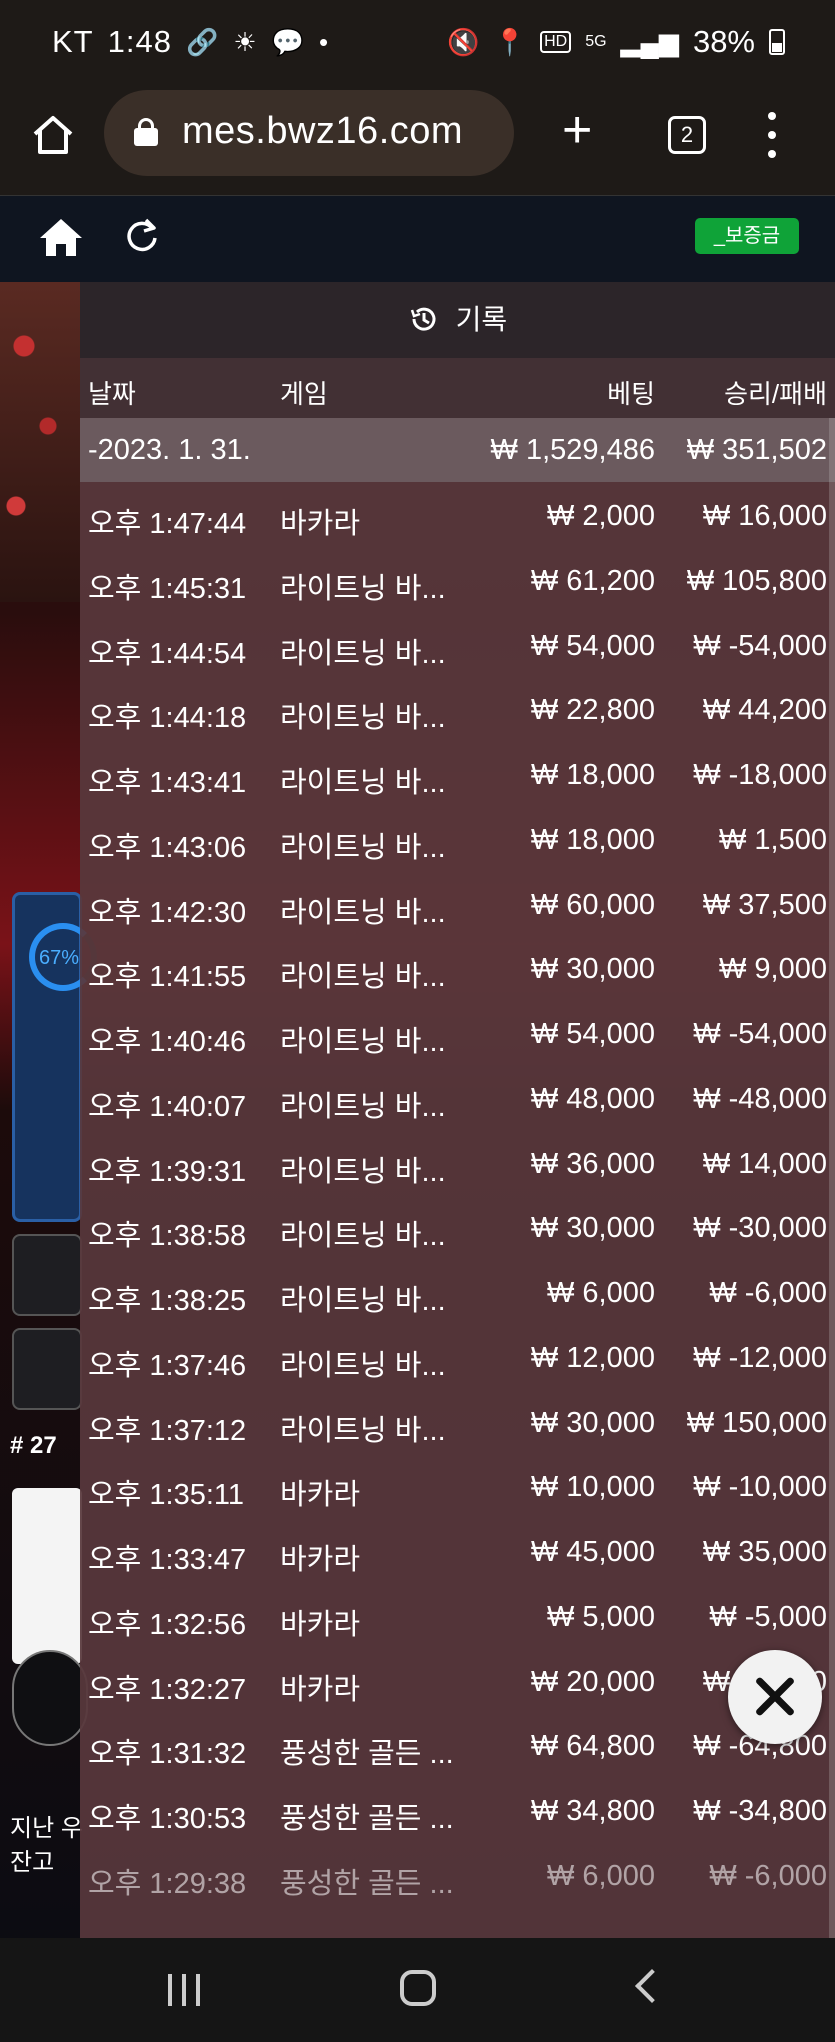 The width and height of the screenshot is (835, 2042). What do you see at coordinates (457, 1421) in the screenshot?
I see `history-row: 오후 1:37:12 라이트닝 바... ₩ 30,000 ₩ 150,000` at bounding box center [457, 1421].